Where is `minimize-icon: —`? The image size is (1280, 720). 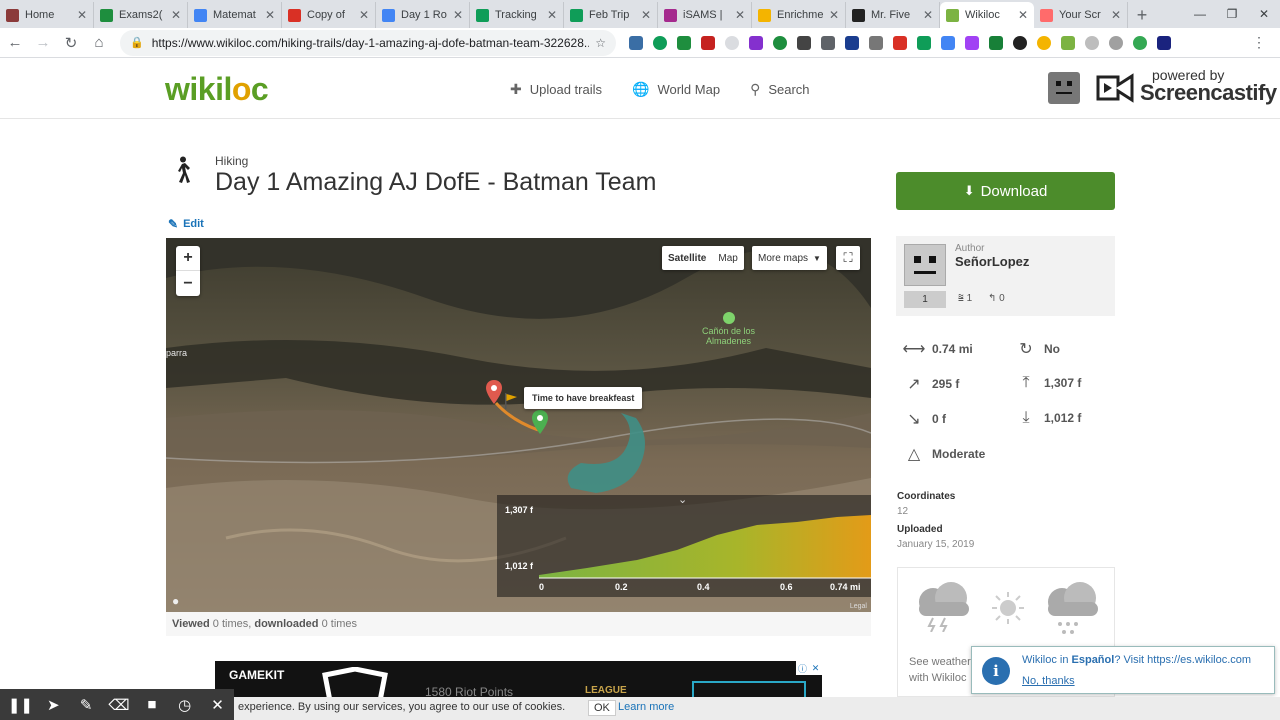 minimize-icon: — is located at coordinates (1200, 14).